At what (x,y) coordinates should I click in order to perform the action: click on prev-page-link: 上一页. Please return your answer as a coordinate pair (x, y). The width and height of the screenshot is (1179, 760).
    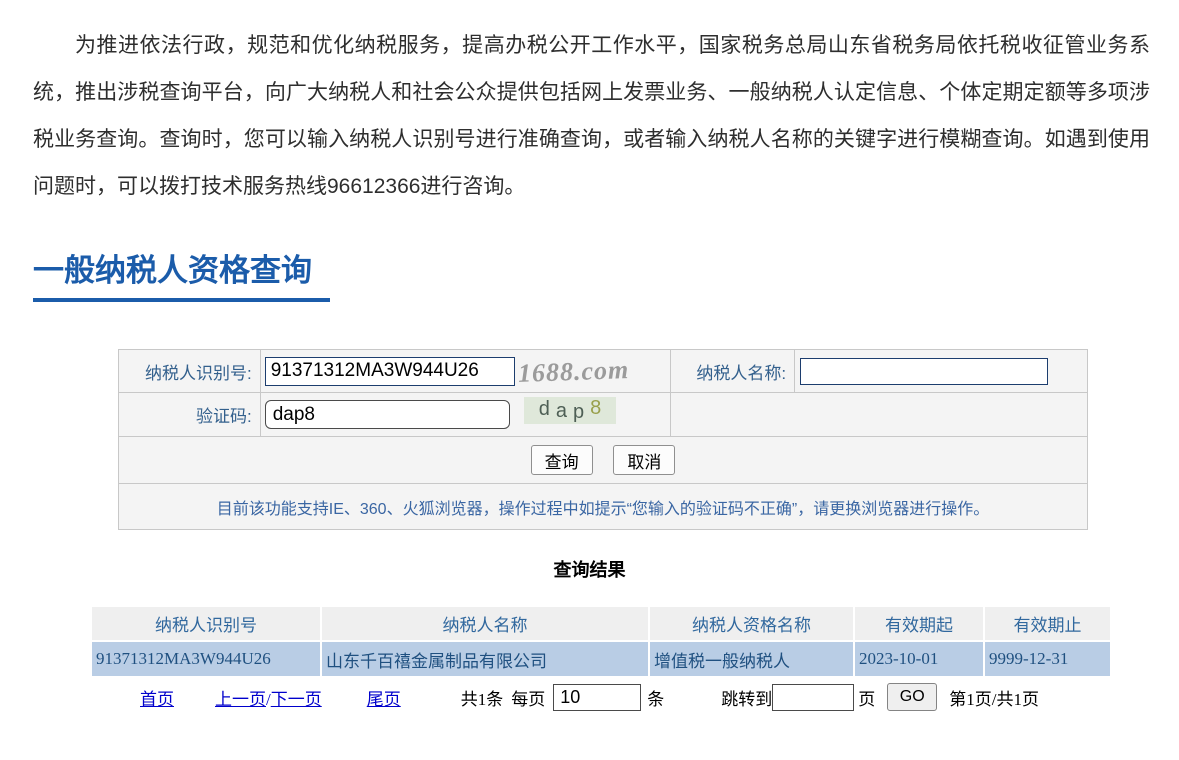
    Looking at the image, I should click on (240, 699).